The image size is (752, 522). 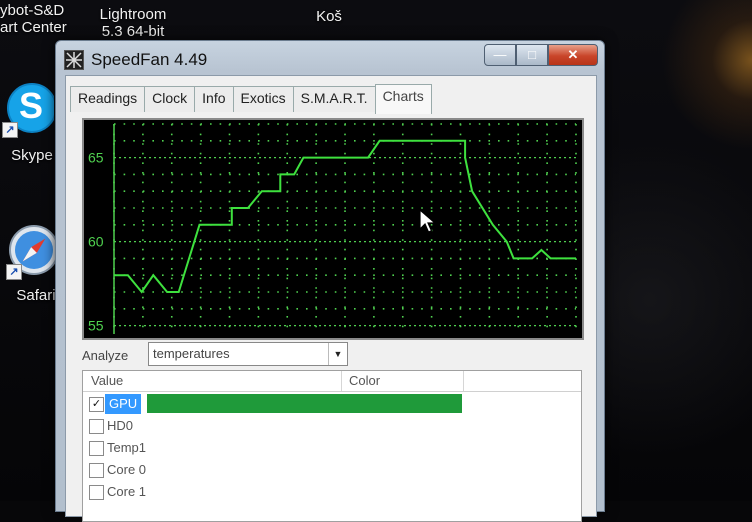 I want to click on sensor-checkbox: ✓, so click(x=96, y=404).